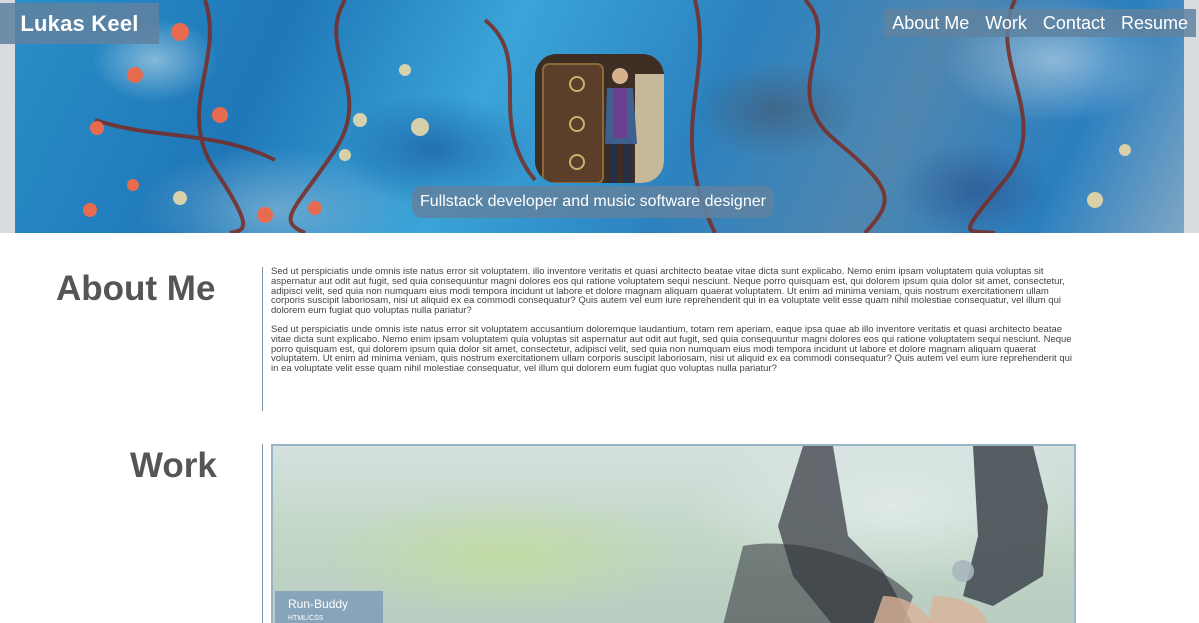 This screenshot has width=1199, height=623. What do you see at coordinates (1154, 23) in the screenshot?
I see `nav-link-resume: Resume` at bounding box center [1154, 23].